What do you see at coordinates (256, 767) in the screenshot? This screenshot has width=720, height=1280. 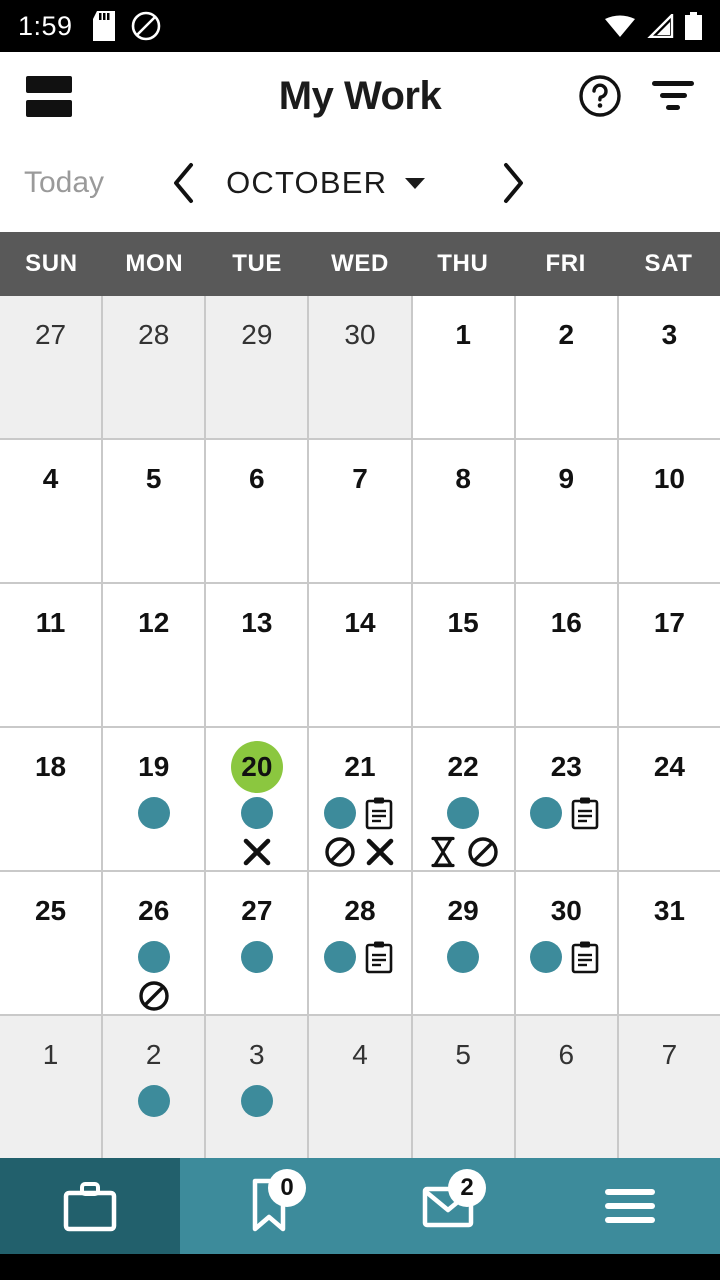 I see `day-number: 20` at bounding box center [256, 767].